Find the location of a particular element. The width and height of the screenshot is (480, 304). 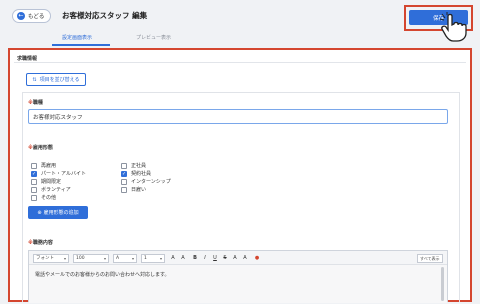

plus-icon: ⊕ is located at coordinates (39, 212).